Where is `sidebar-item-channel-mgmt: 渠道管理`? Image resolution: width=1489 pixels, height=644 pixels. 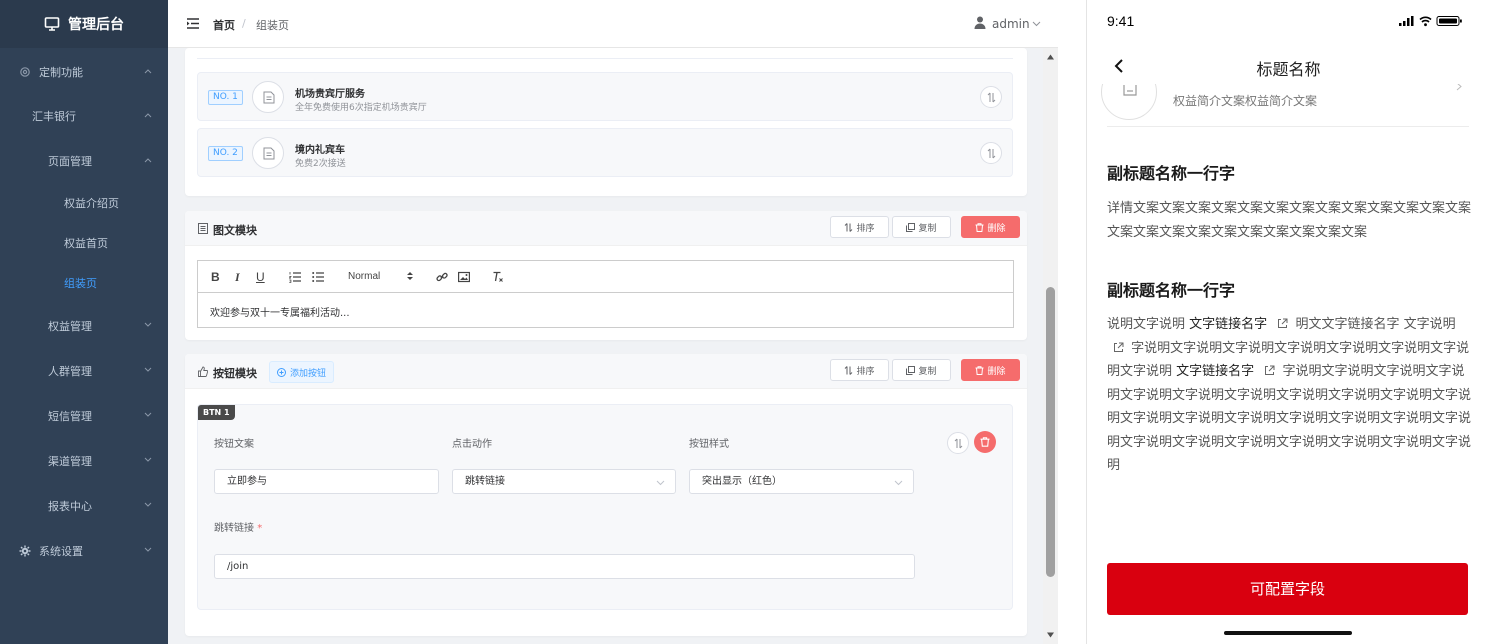 sidebar-item-channel-mgmt: 渠道管理 is located at coordinates (84, 461).